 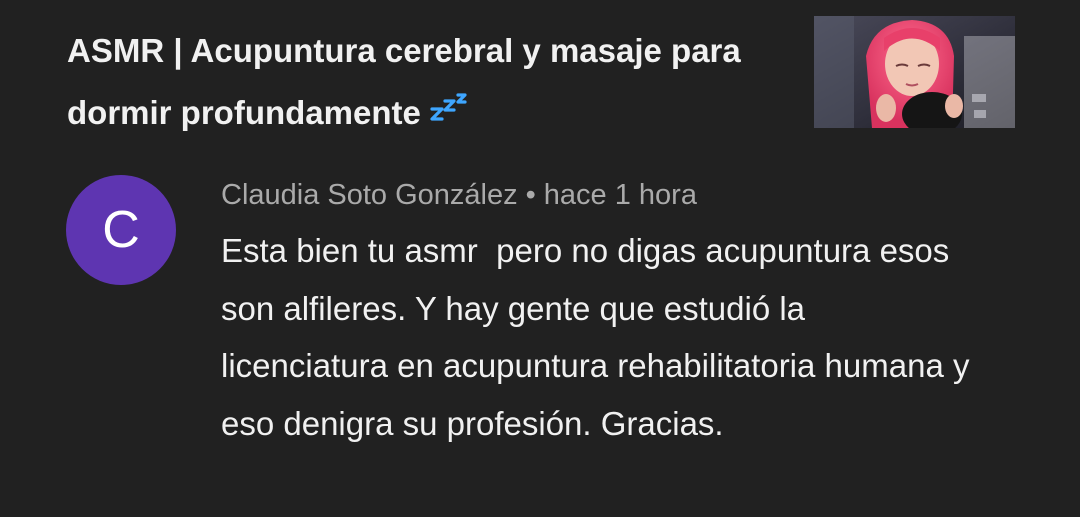 I want to click on comment-meta: Claudia Soto González • hace 1 hora, so click(x=459, y=195).